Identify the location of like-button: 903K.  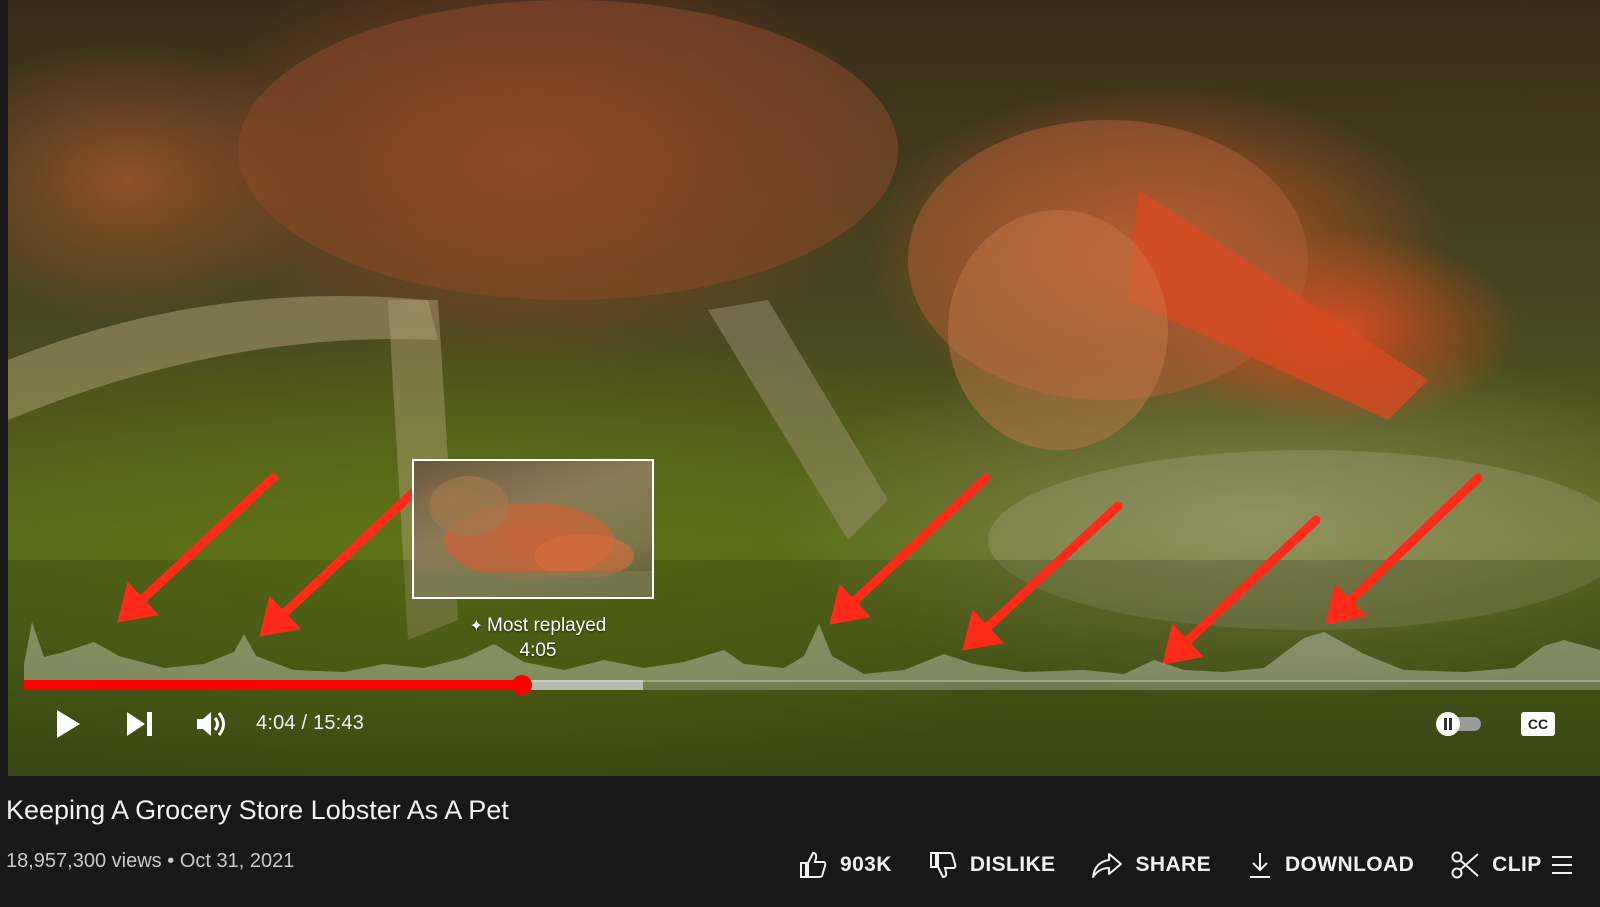
(845, 865).